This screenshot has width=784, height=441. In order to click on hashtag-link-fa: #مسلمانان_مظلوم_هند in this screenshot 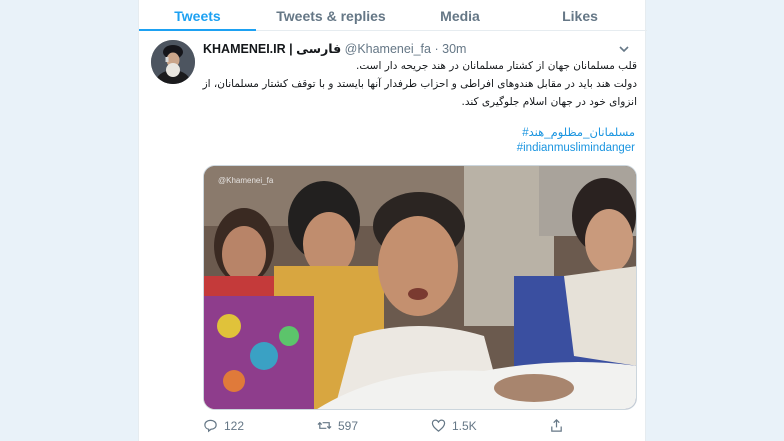, I will do `click(578, 132)`.